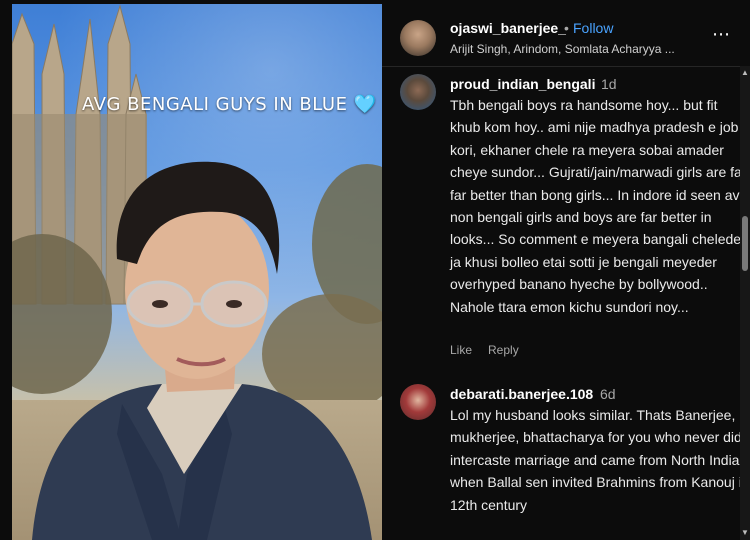  What do you see at coordinates (745, 243) in the screenshot?
I see `scroll-thumb` at bounding box center [745, 243].